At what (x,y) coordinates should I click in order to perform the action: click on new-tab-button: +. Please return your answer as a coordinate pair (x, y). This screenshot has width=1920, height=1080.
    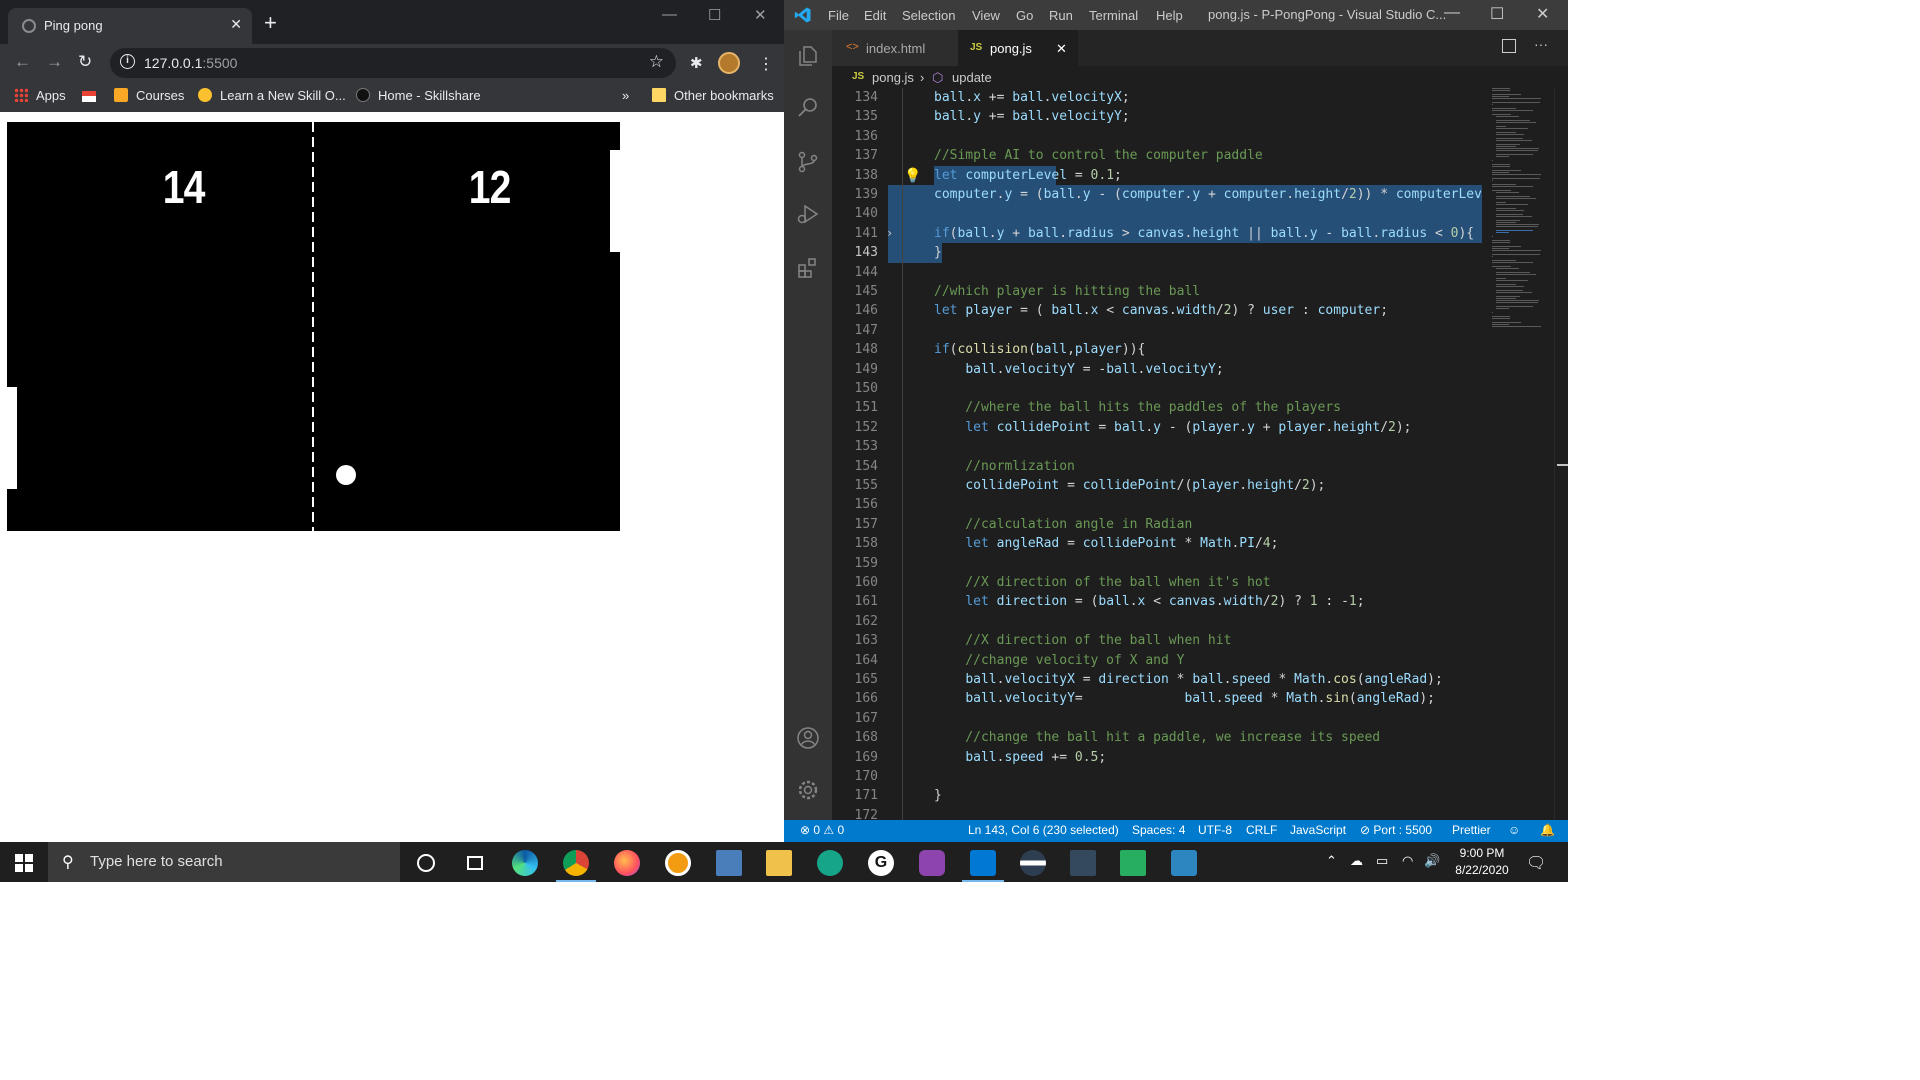
    Looking at the image, I should click on (270, 23).